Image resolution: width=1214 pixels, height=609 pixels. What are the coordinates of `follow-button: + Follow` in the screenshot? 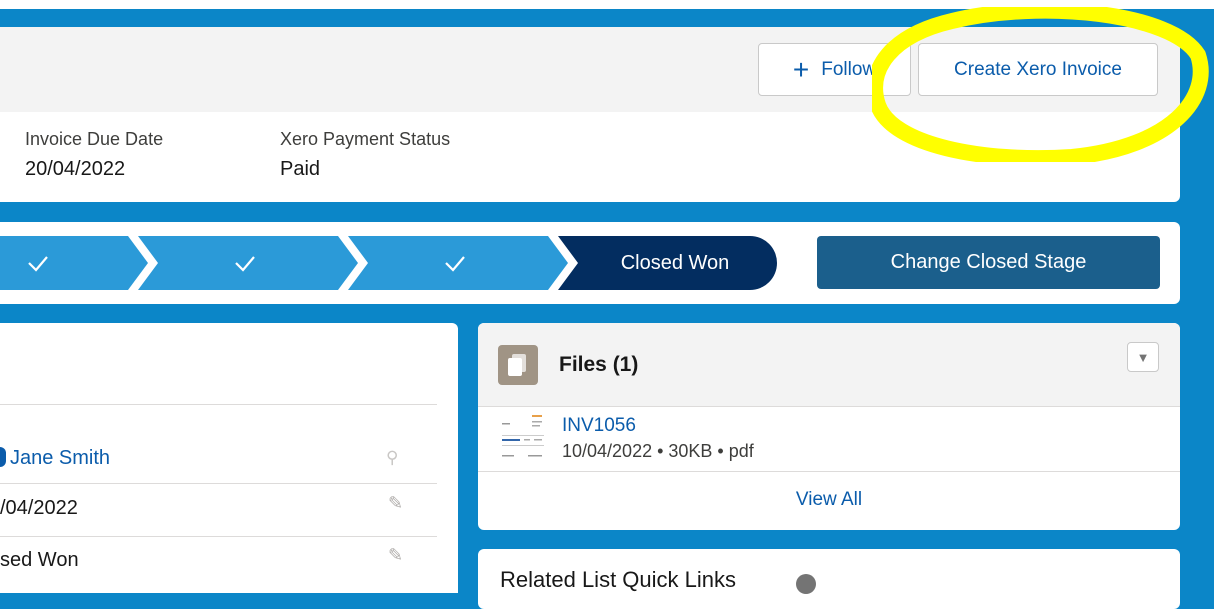 It's located at (834, 69).